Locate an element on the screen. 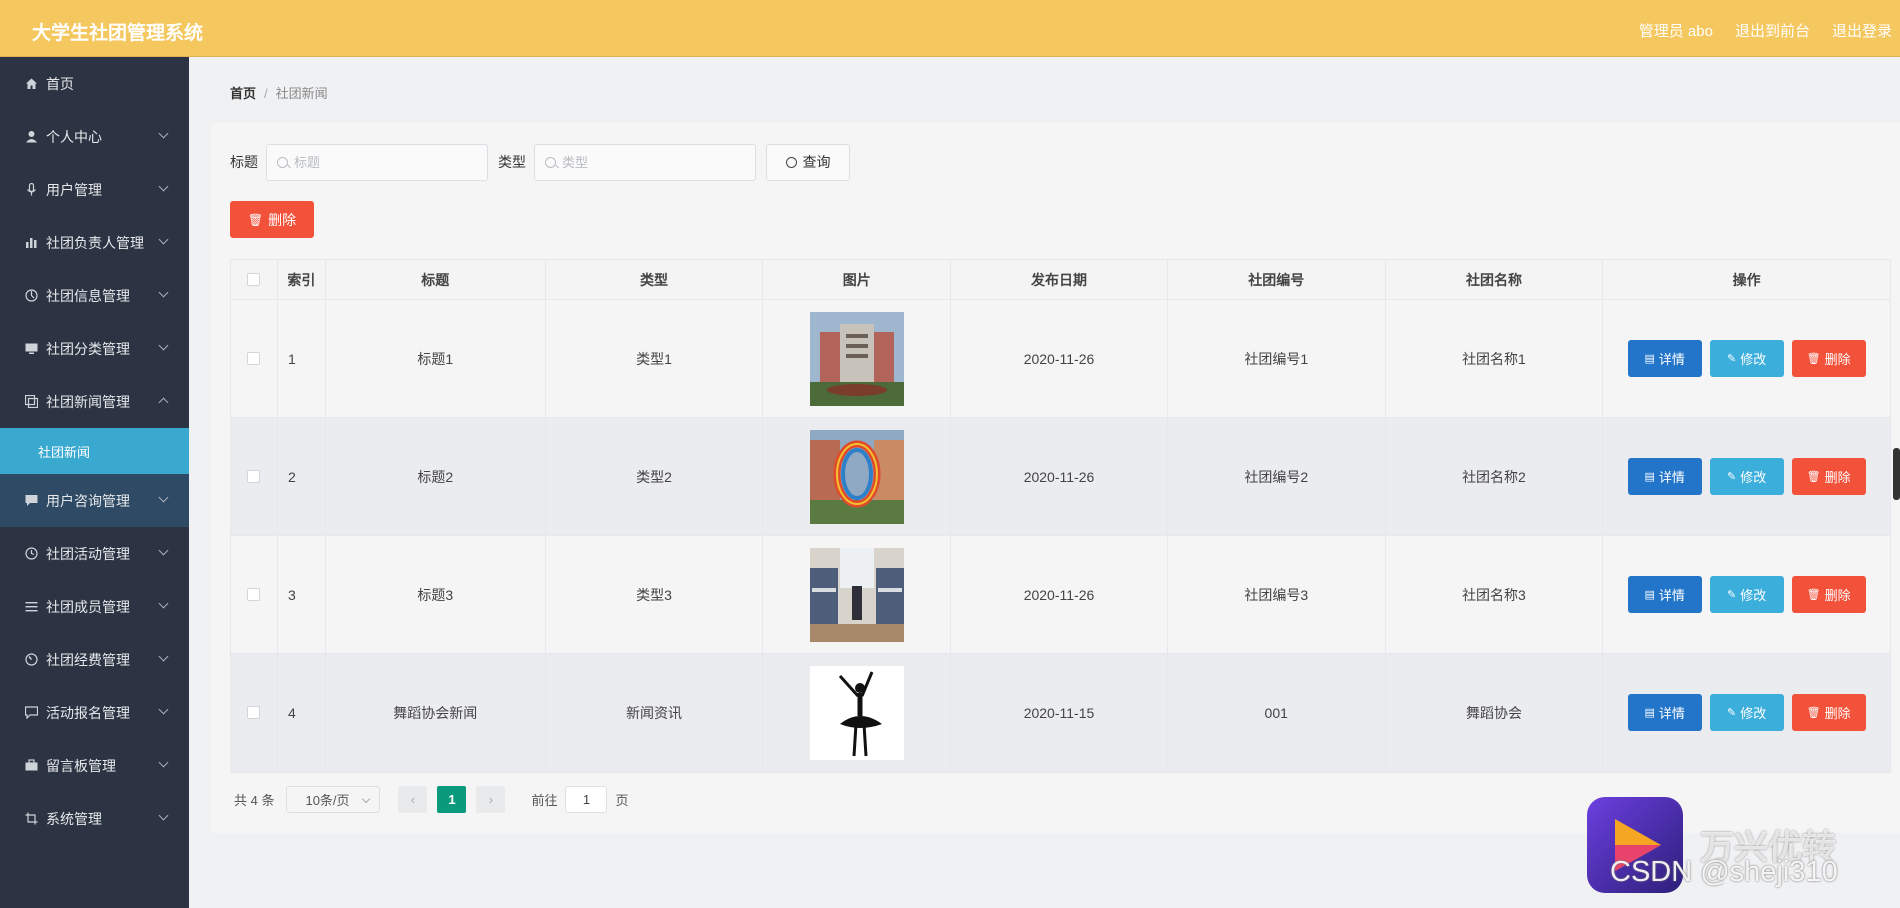 The image size is (1900, 908). select-all-checkbox is located at coordinates (254, 279).